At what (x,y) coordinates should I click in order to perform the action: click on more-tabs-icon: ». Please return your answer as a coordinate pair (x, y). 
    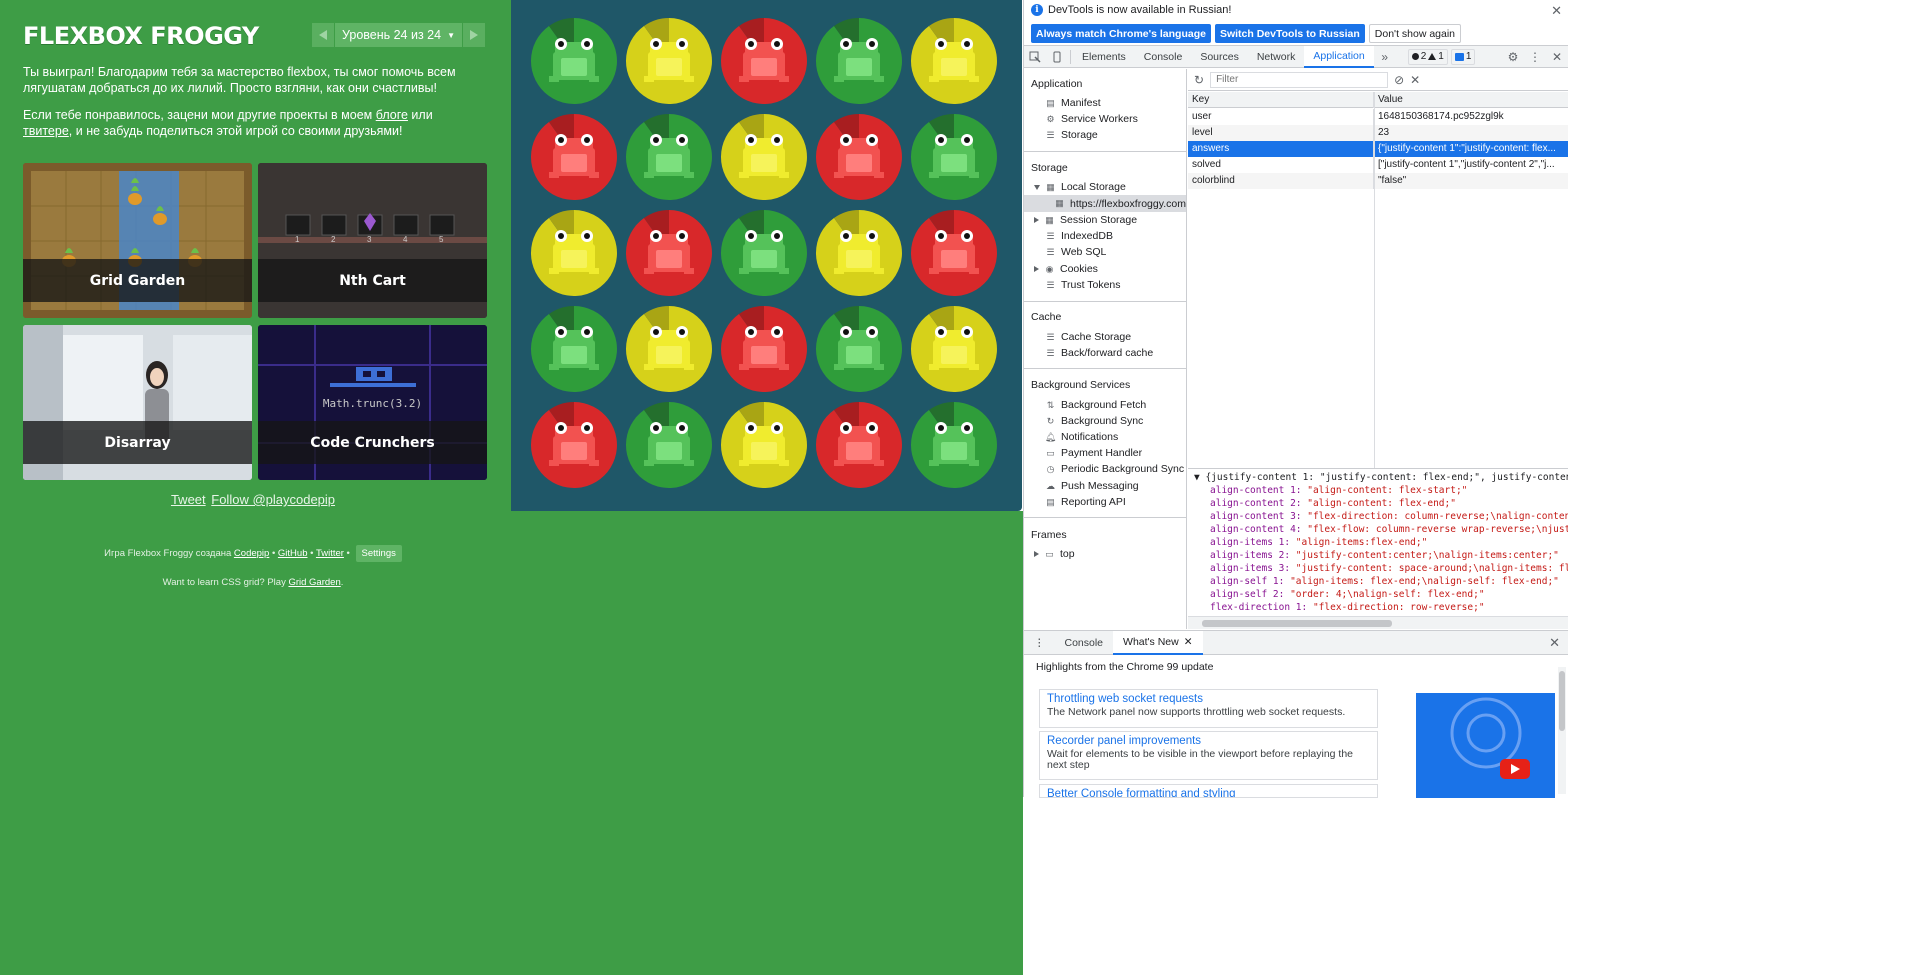
    Looking at the image, I should click on (1385, 57).